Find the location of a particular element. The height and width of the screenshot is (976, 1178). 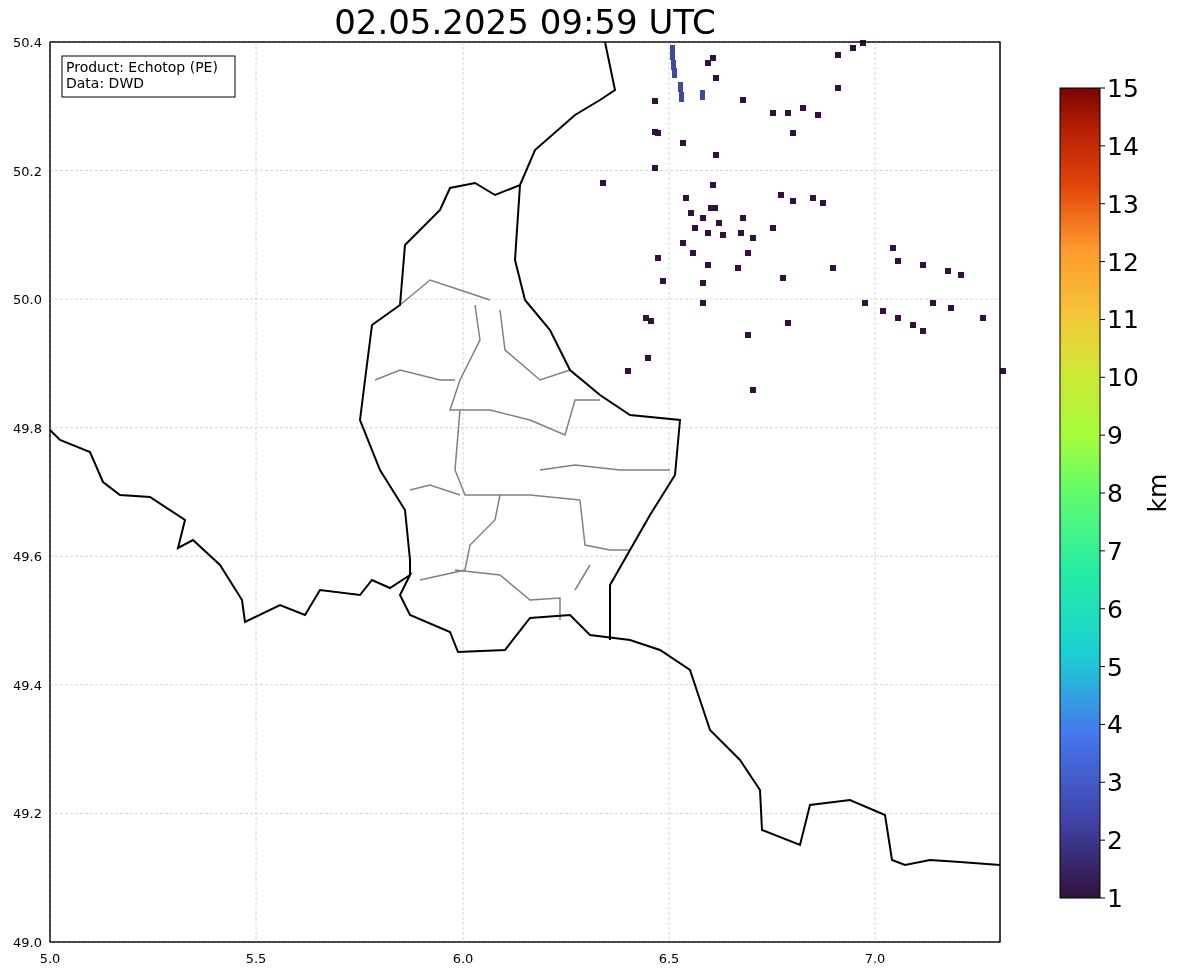

colorbar-tick-label: 10 is located at coordinates (1123, 378).